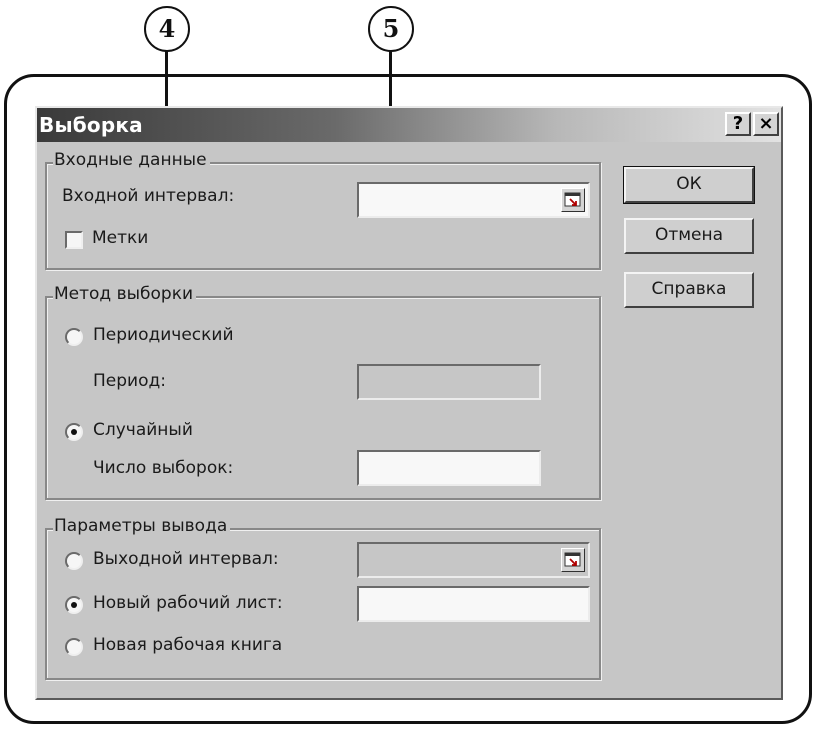 This screenshot has height=730, width=817. Describe the element at coordinates (766, 124) in the screenshot. I see `close-button: ×` at that location.